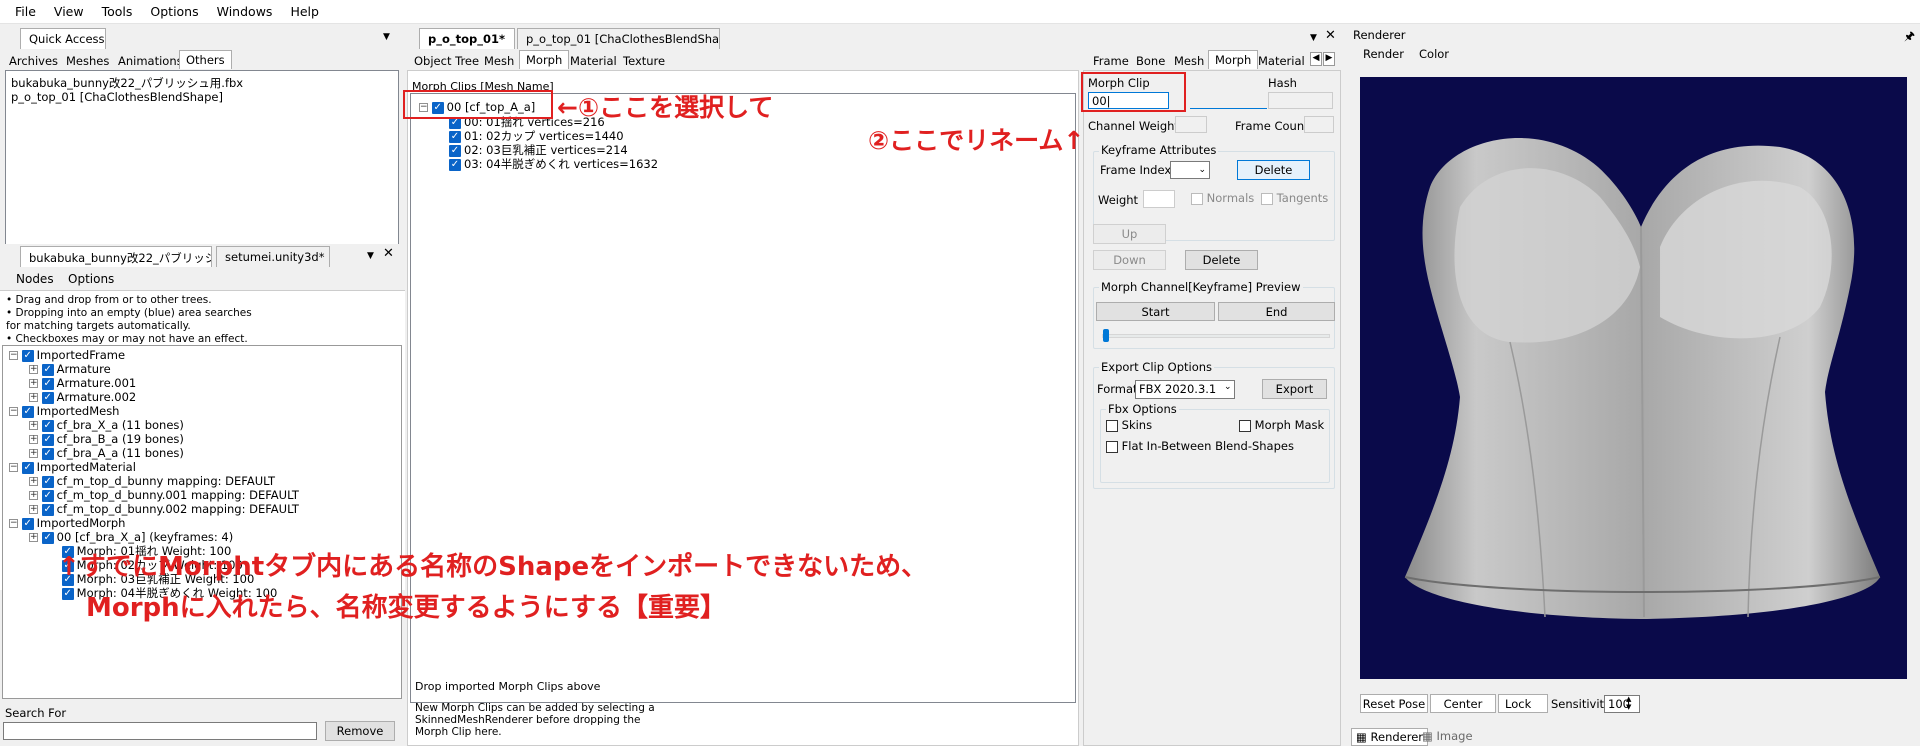  What do you see at coordinates (87, 61) in the screenshot?
I see `subtab-meshes: Meshes` at bounding box center [87, 61].